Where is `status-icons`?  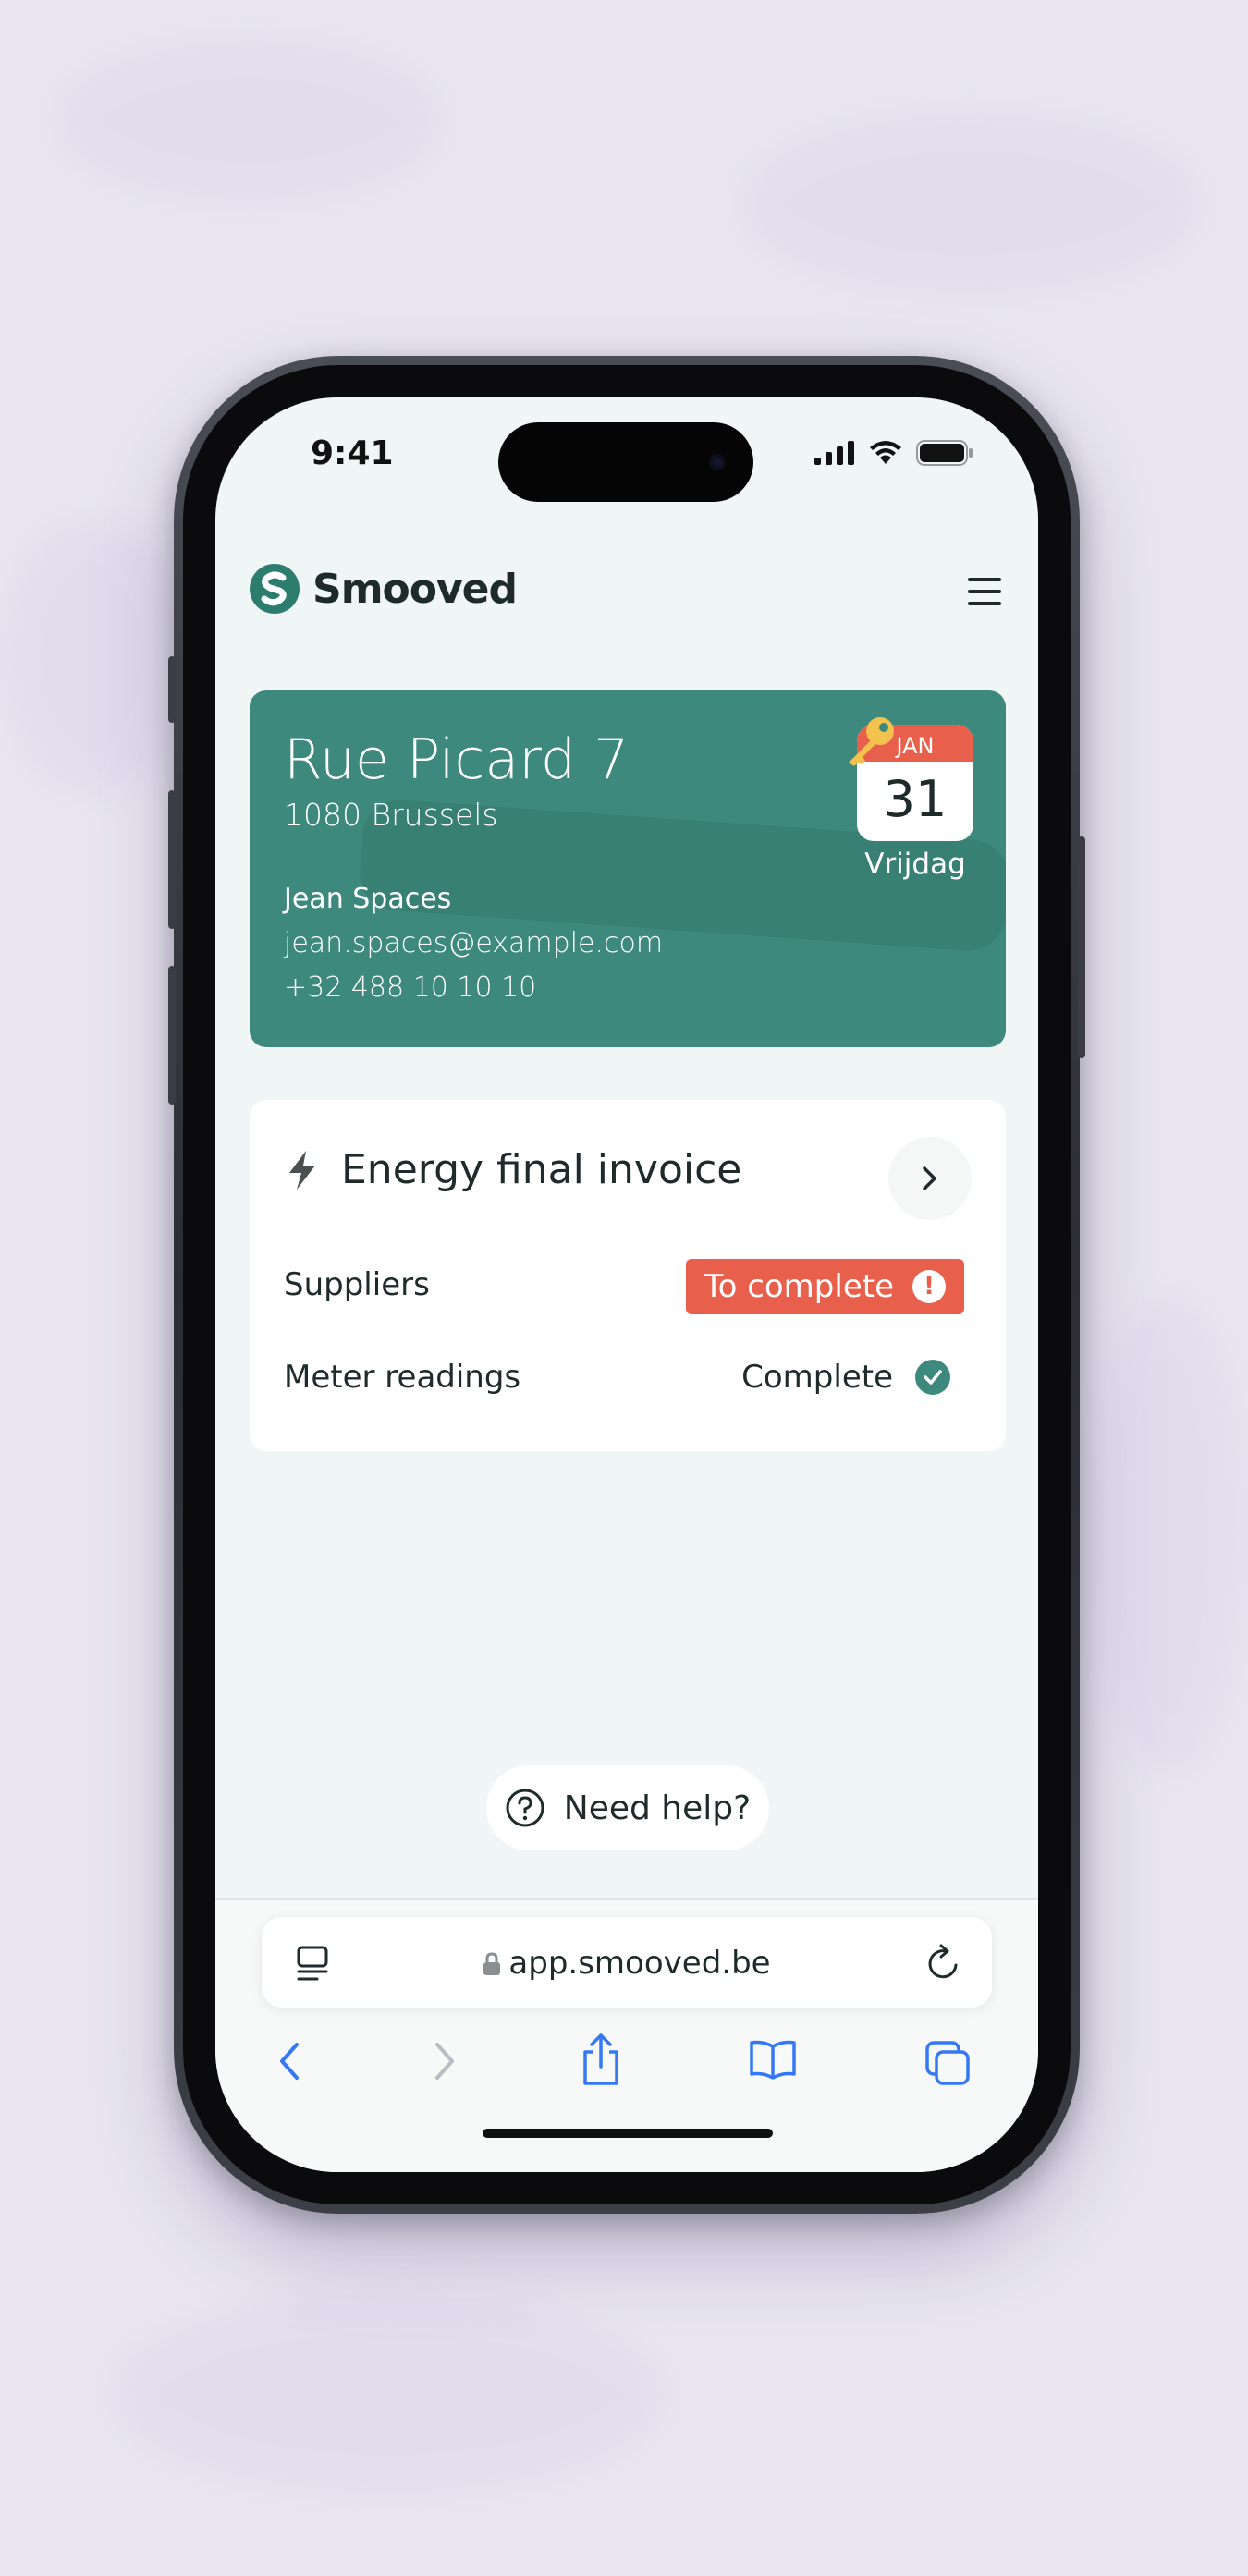
status-icons is located at coordinates (893, 453).